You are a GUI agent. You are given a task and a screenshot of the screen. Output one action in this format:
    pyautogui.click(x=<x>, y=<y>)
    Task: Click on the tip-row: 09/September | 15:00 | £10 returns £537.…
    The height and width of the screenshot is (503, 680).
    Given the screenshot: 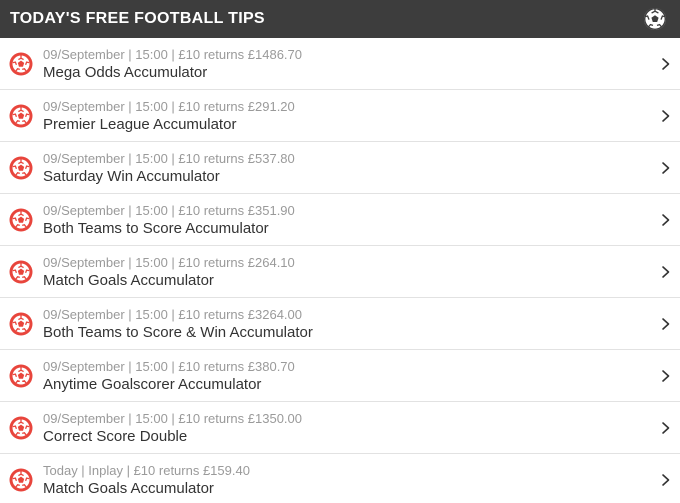 What is the action you would take?
    pyautogui.click(x=340, y=168)
    